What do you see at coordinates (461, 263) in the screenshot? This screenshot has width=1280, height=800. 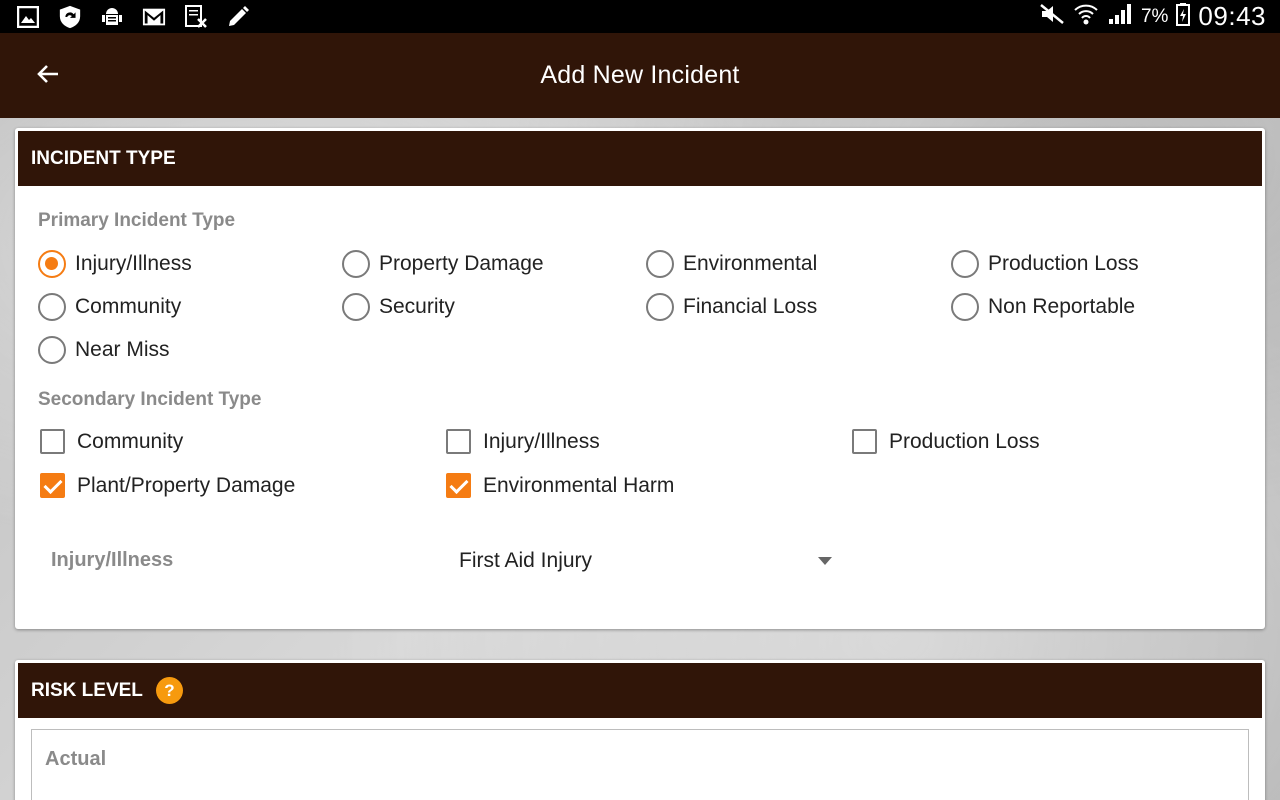 I see `radio-label: Property Damage` at bounding box center [461, 263].